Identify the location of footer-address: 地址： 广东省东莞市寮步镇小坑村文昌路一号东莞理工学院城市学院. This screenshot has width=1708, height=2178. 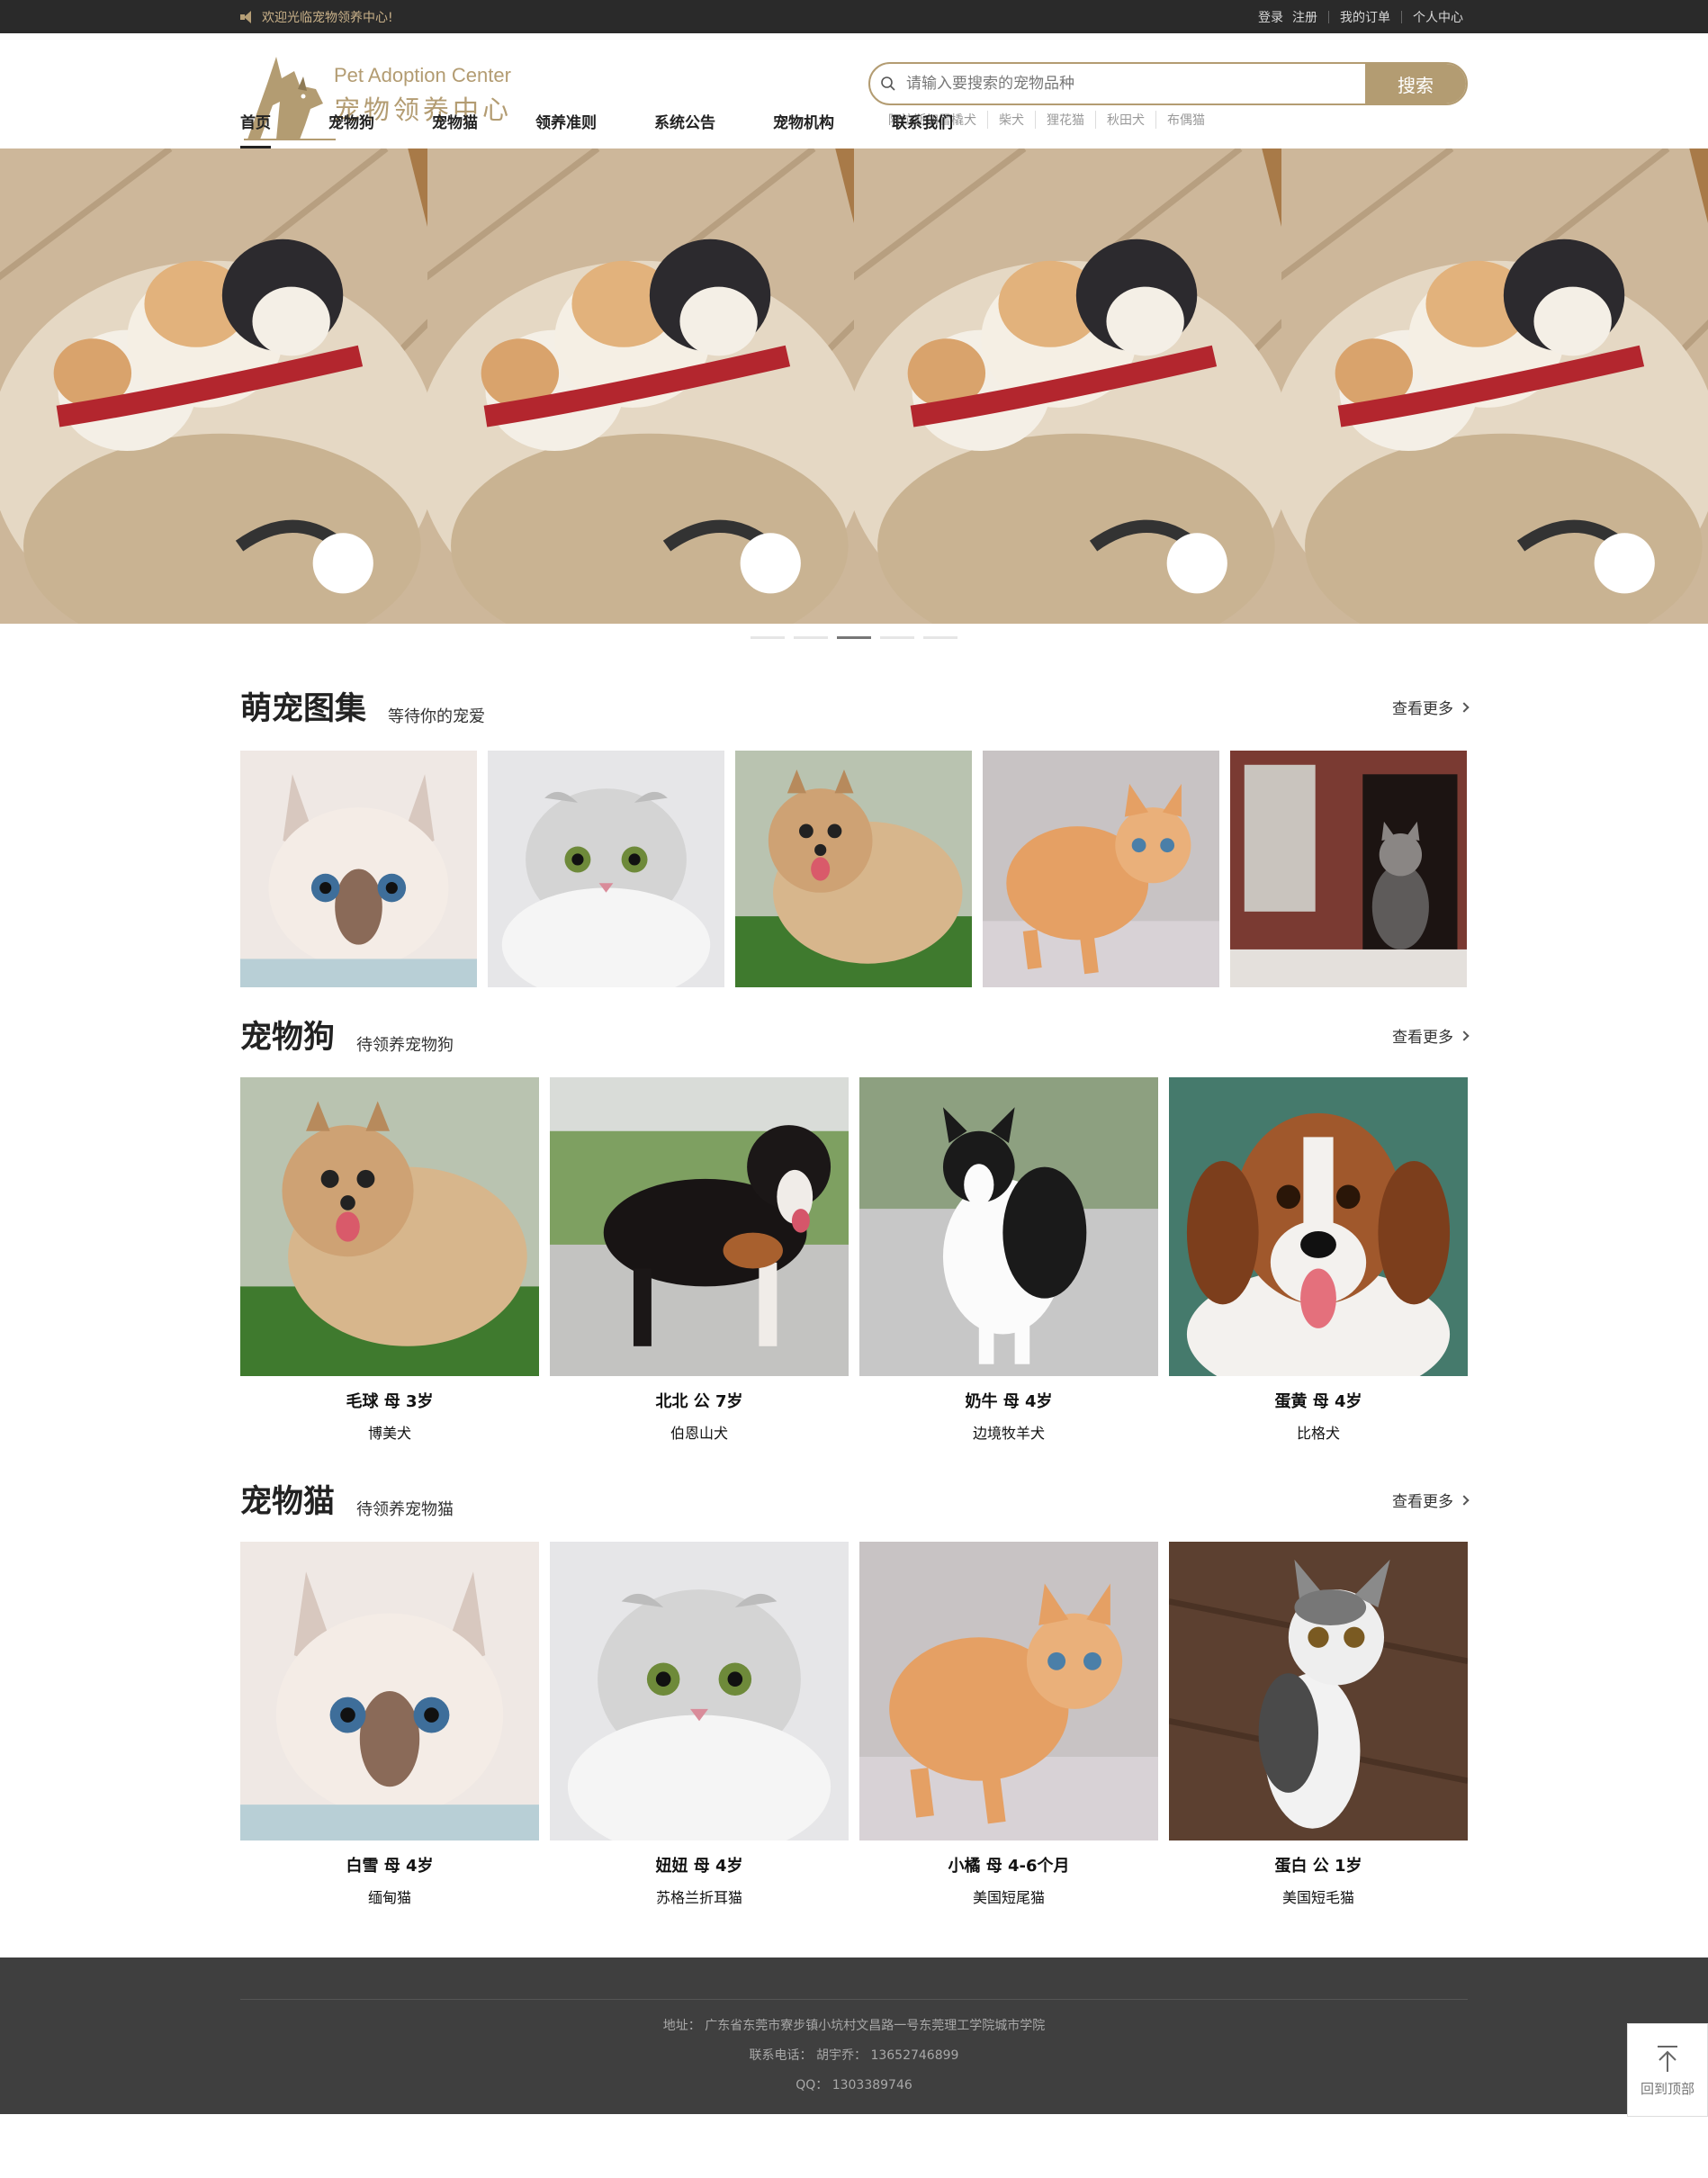
(854, 2026).